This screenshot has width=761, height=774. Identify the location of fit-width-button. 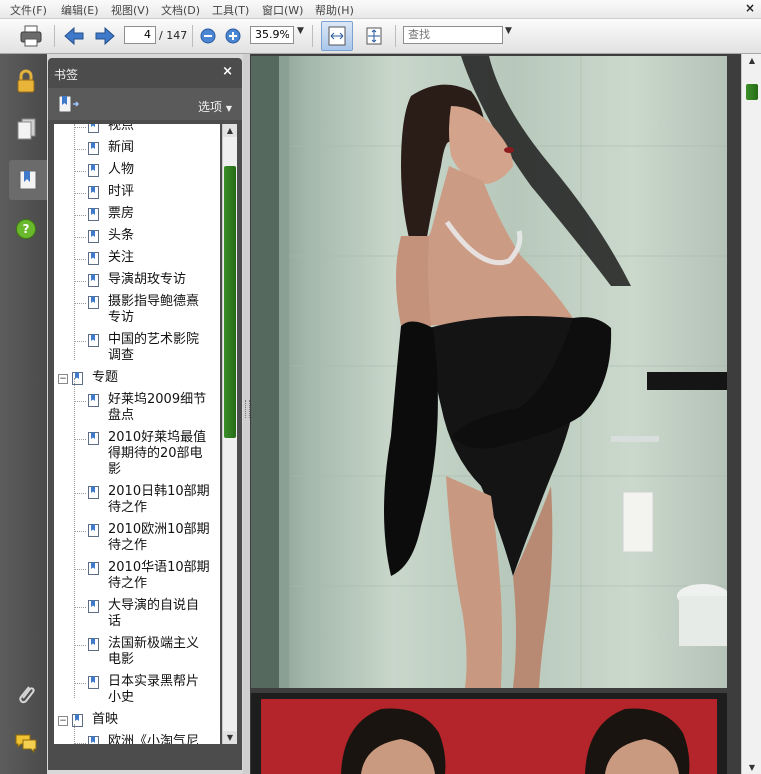
(337, 36).